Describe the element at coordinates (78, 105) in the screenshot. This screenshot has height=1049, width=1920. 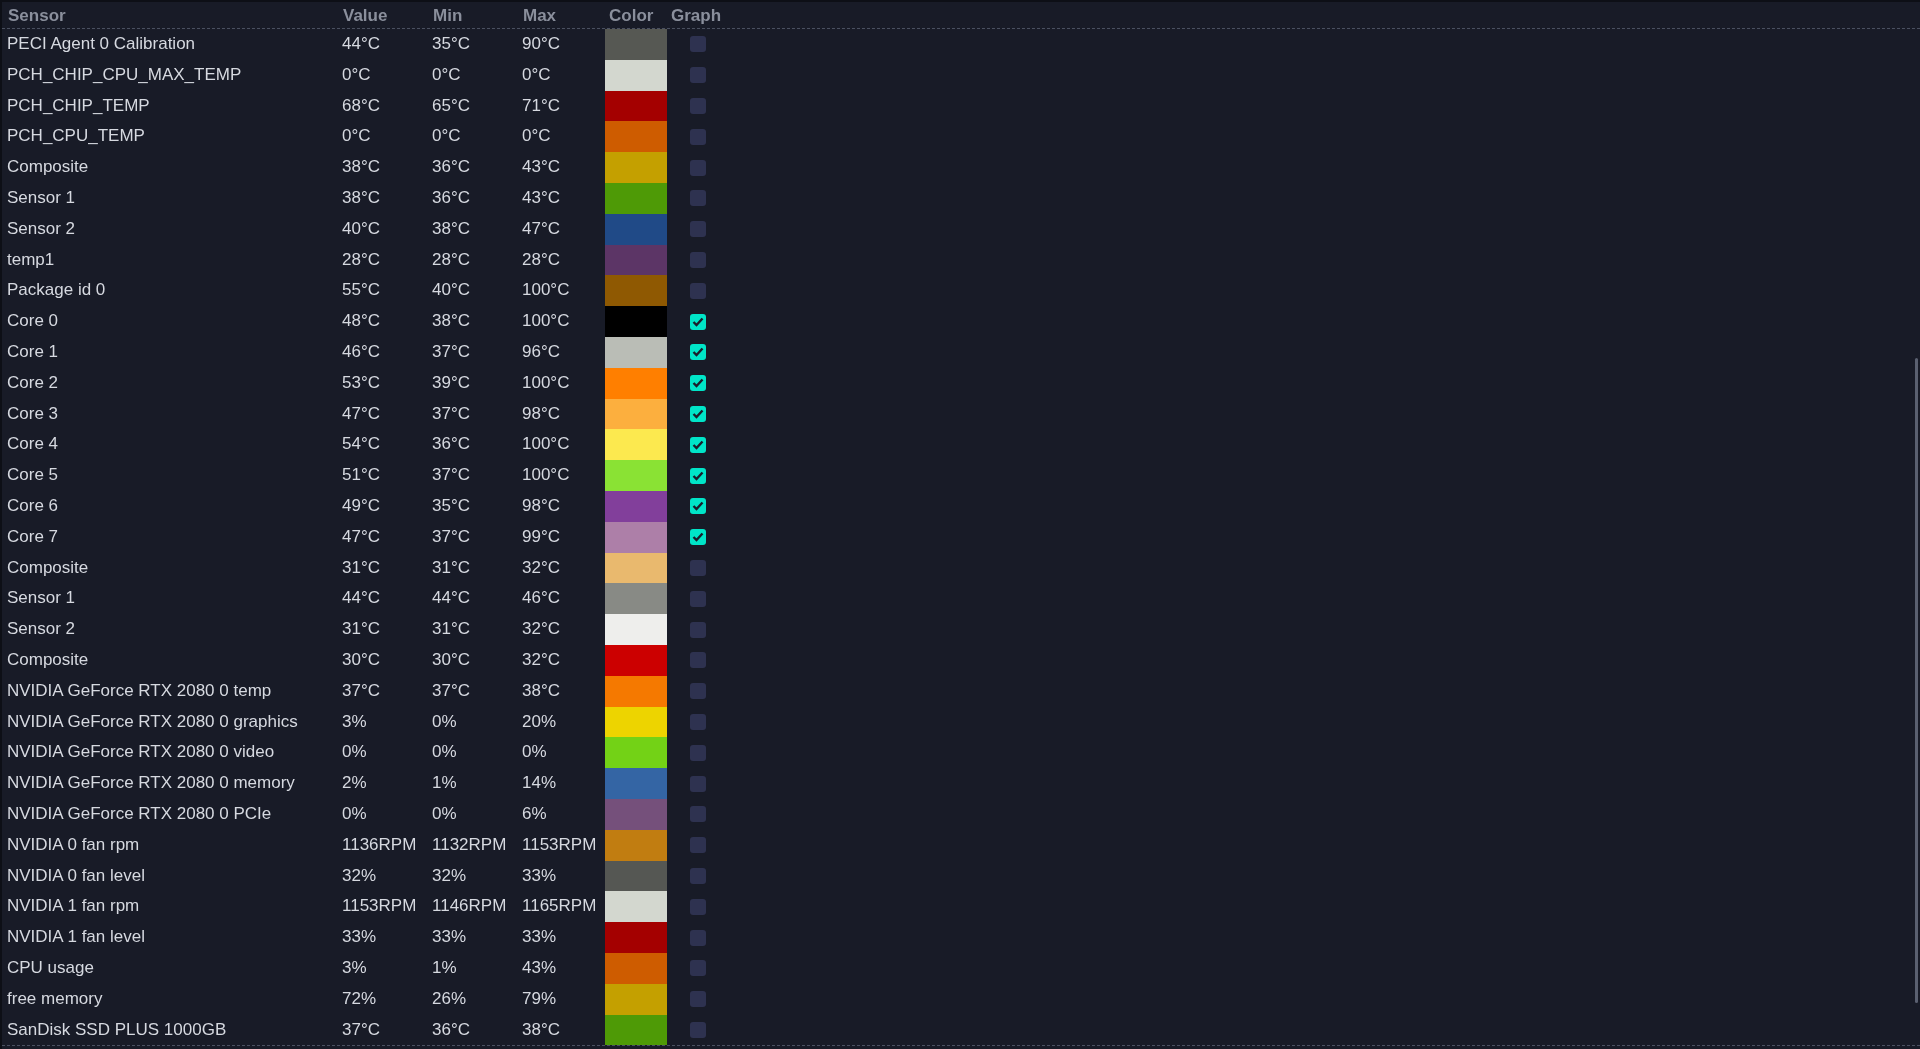
I see `sensor-name: PCH_CHIP_TEMP` at that location.